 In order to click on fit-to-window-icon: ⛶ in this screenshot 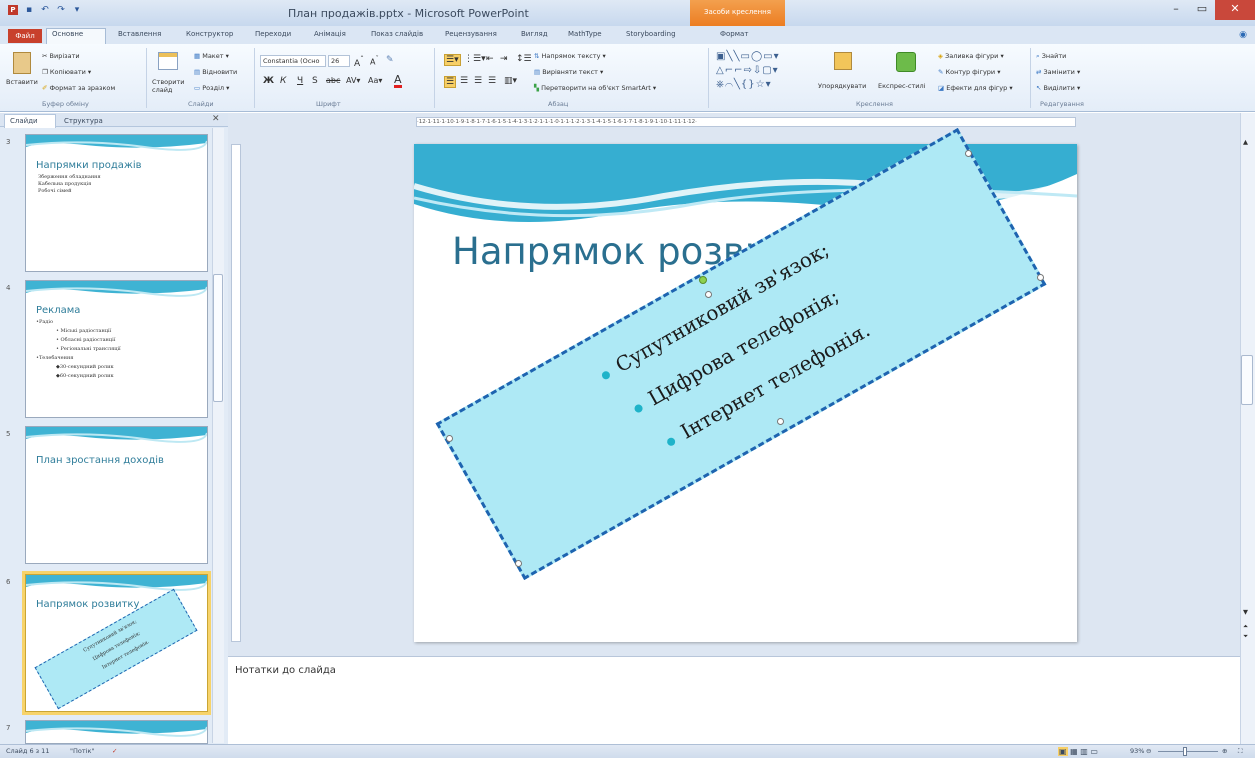, I will do `click(1240, 751)`.